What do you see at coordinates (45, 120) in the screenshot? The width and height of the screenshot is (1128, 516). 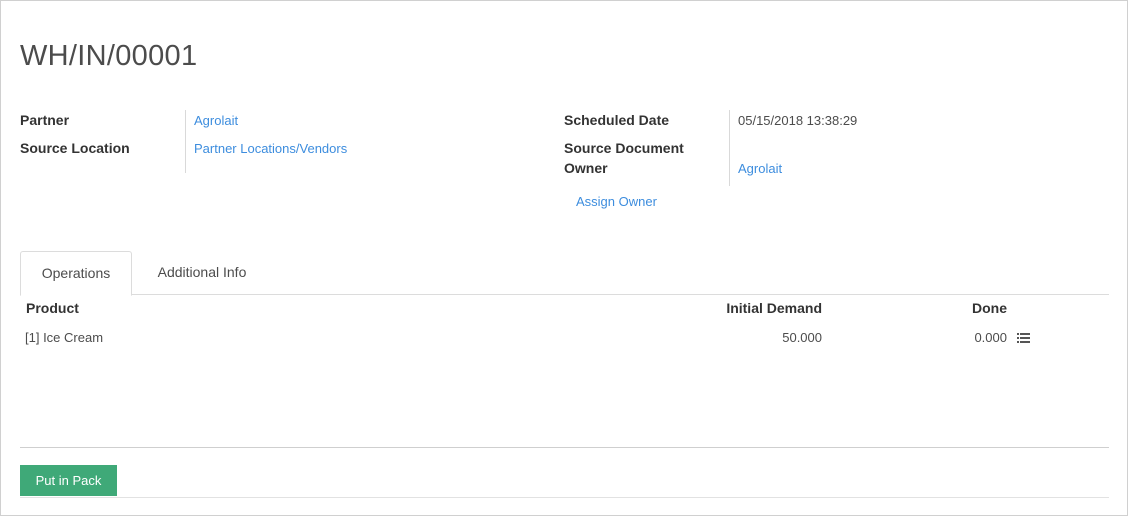 I see `partner-label: Partner` at bounding box center [45, 120].